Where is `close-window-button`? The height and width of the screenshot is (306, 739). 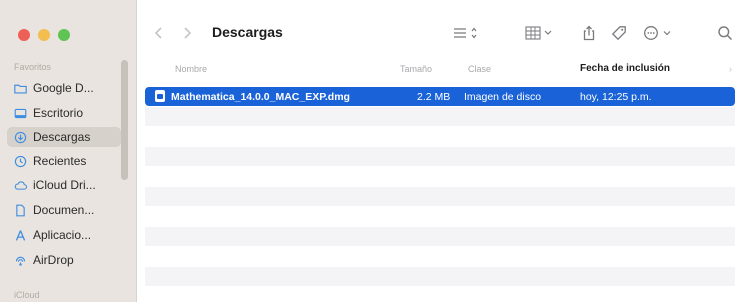 close-window-button is located at coordinates (24, 35).